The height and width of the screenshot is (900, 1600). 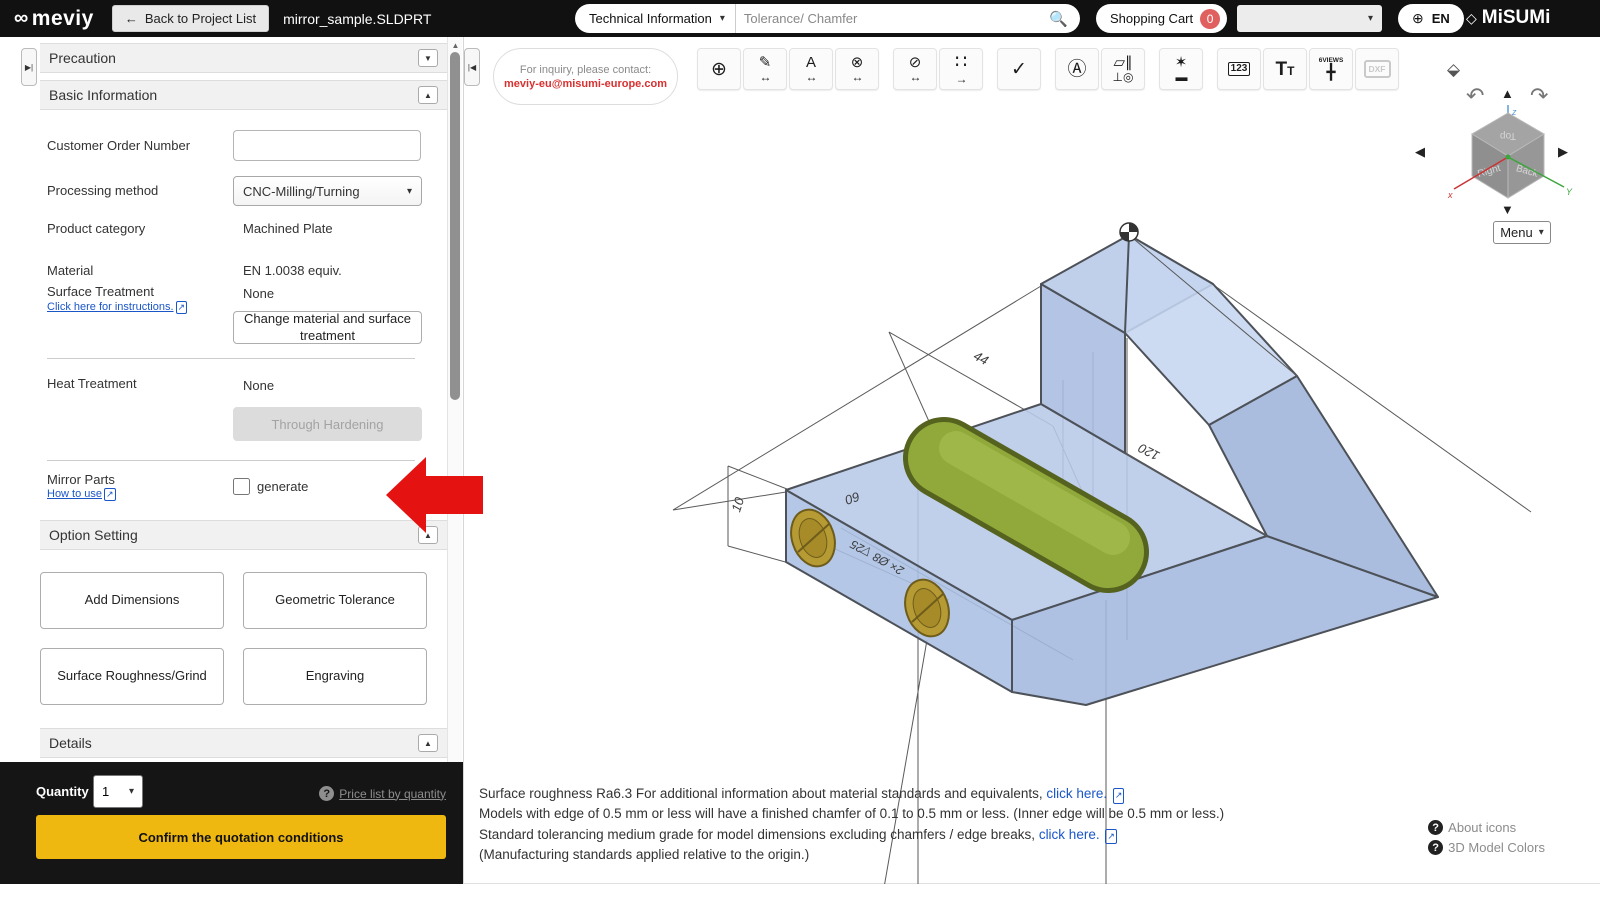 What do you see at coordinates (428, 743) in the screenshot?
I see `details-toggle-button: ▲` at bounding box center [428, 743].